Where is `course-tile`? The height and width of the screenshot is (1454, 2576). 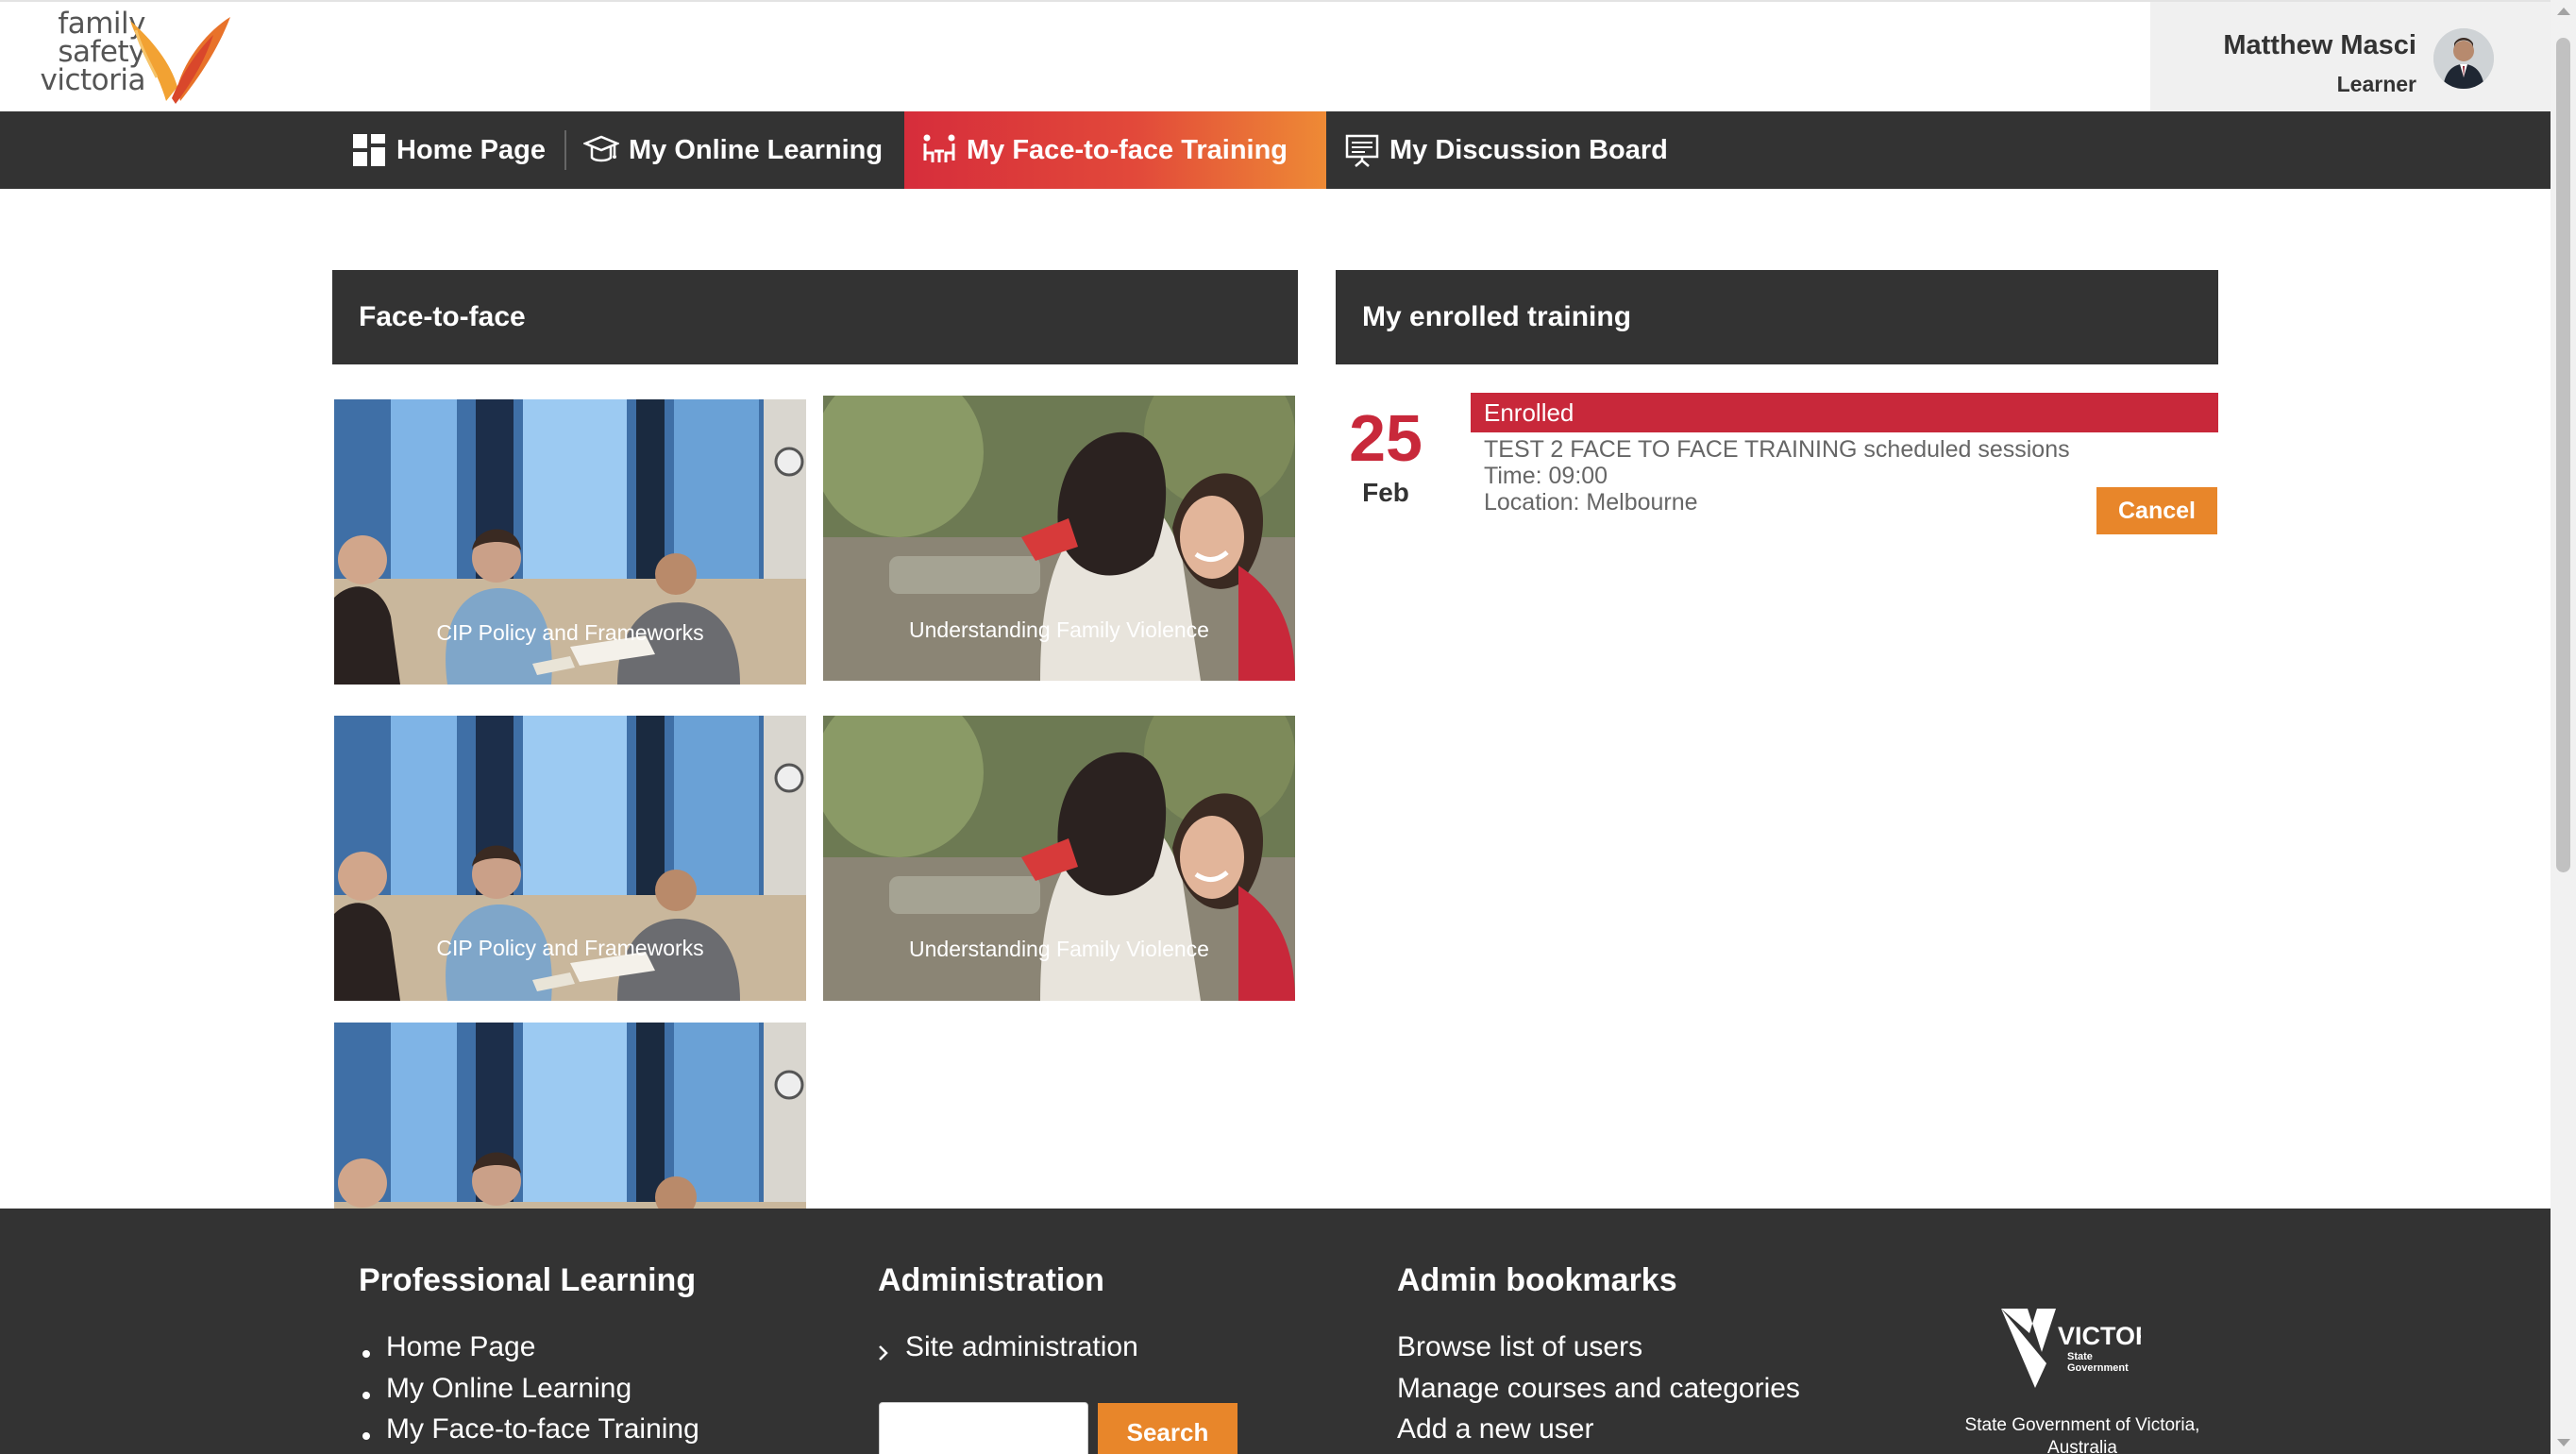
course-tile is located at coordinates (570, 1116).